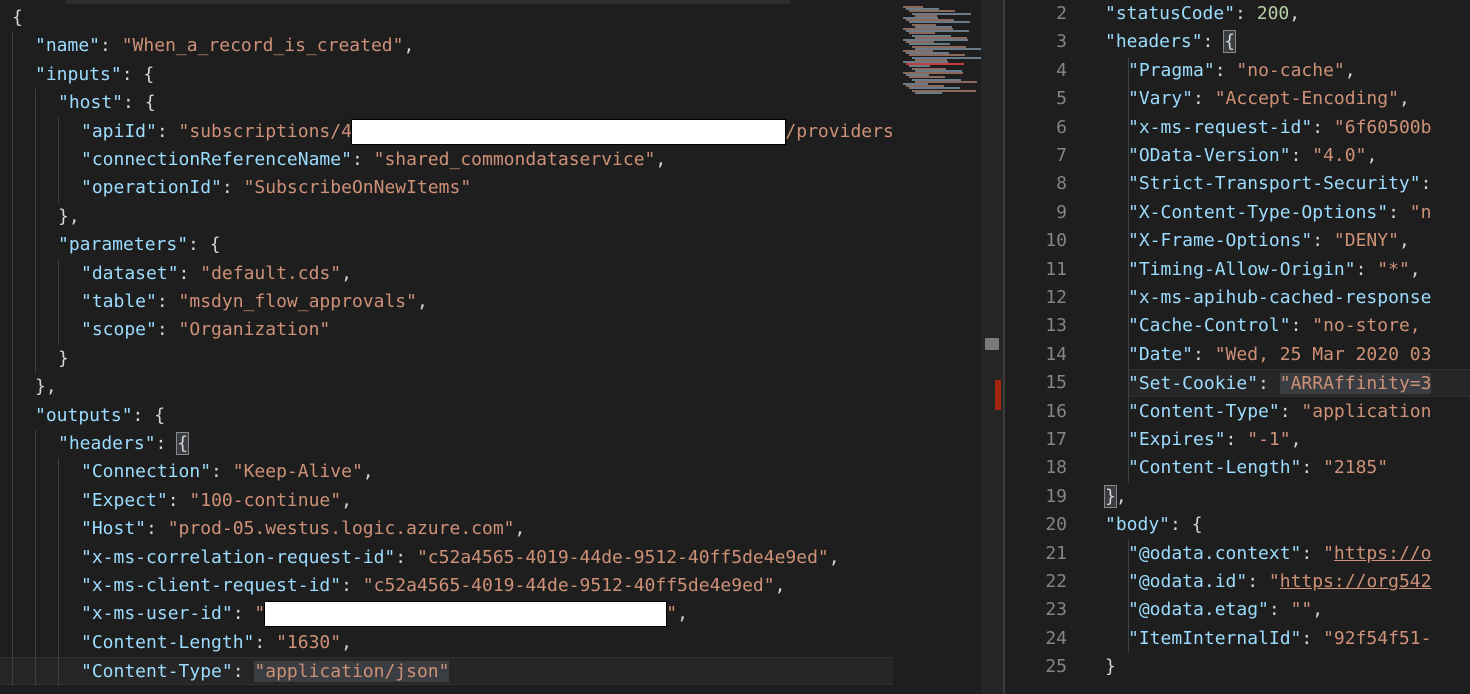 The width and height of the screenshot is (1470, 694). Describe the element at coordinates (1171, 42) in the screenshot. I see `right-code-line: "headers": {` at that location.